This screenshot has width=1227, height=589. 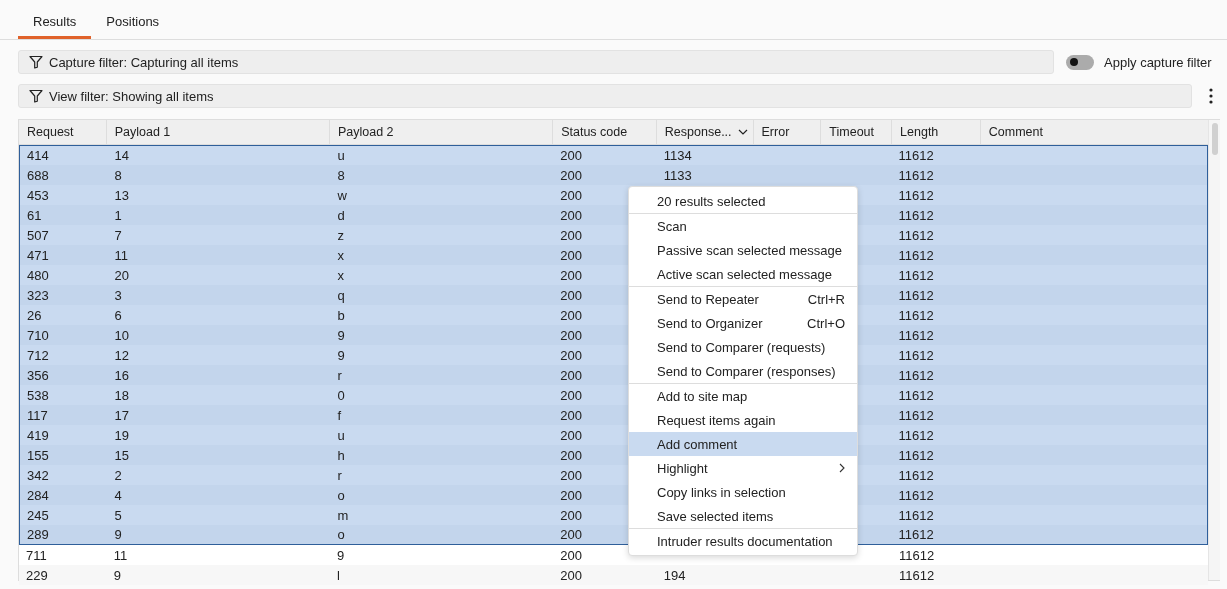 I want to click on more-options-icon, so click(x=1211, y=96).